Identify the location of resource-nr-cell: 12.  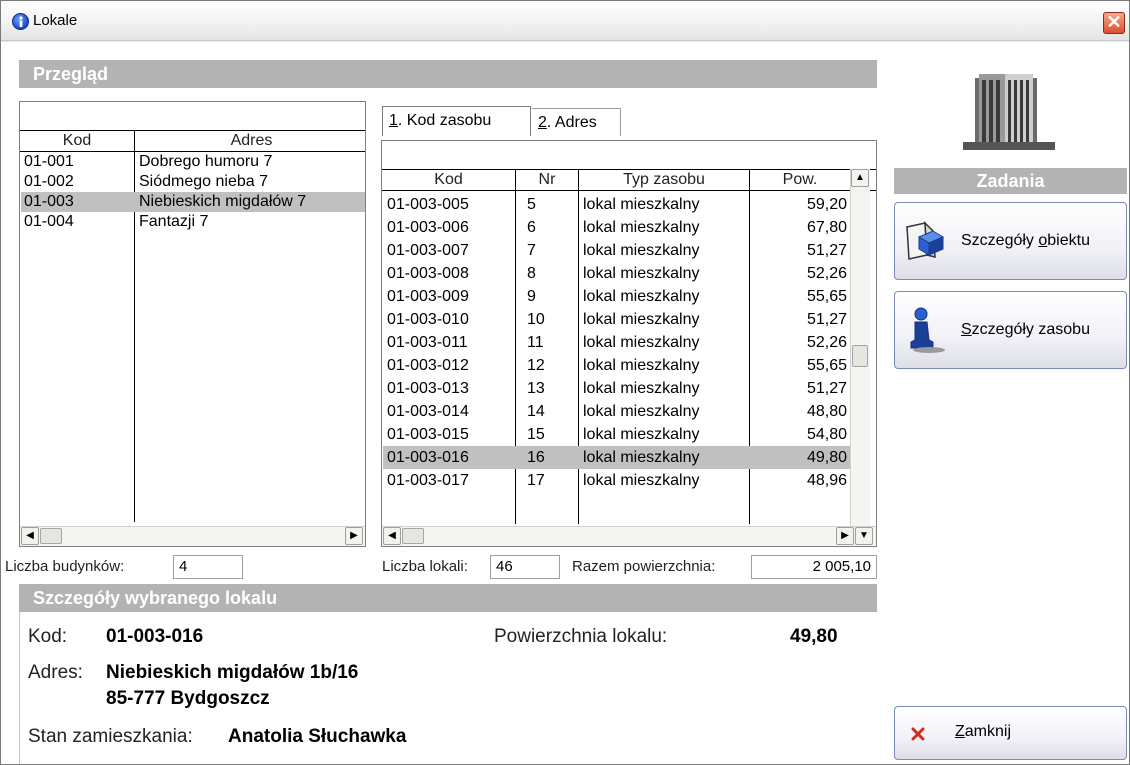
(536, 365).